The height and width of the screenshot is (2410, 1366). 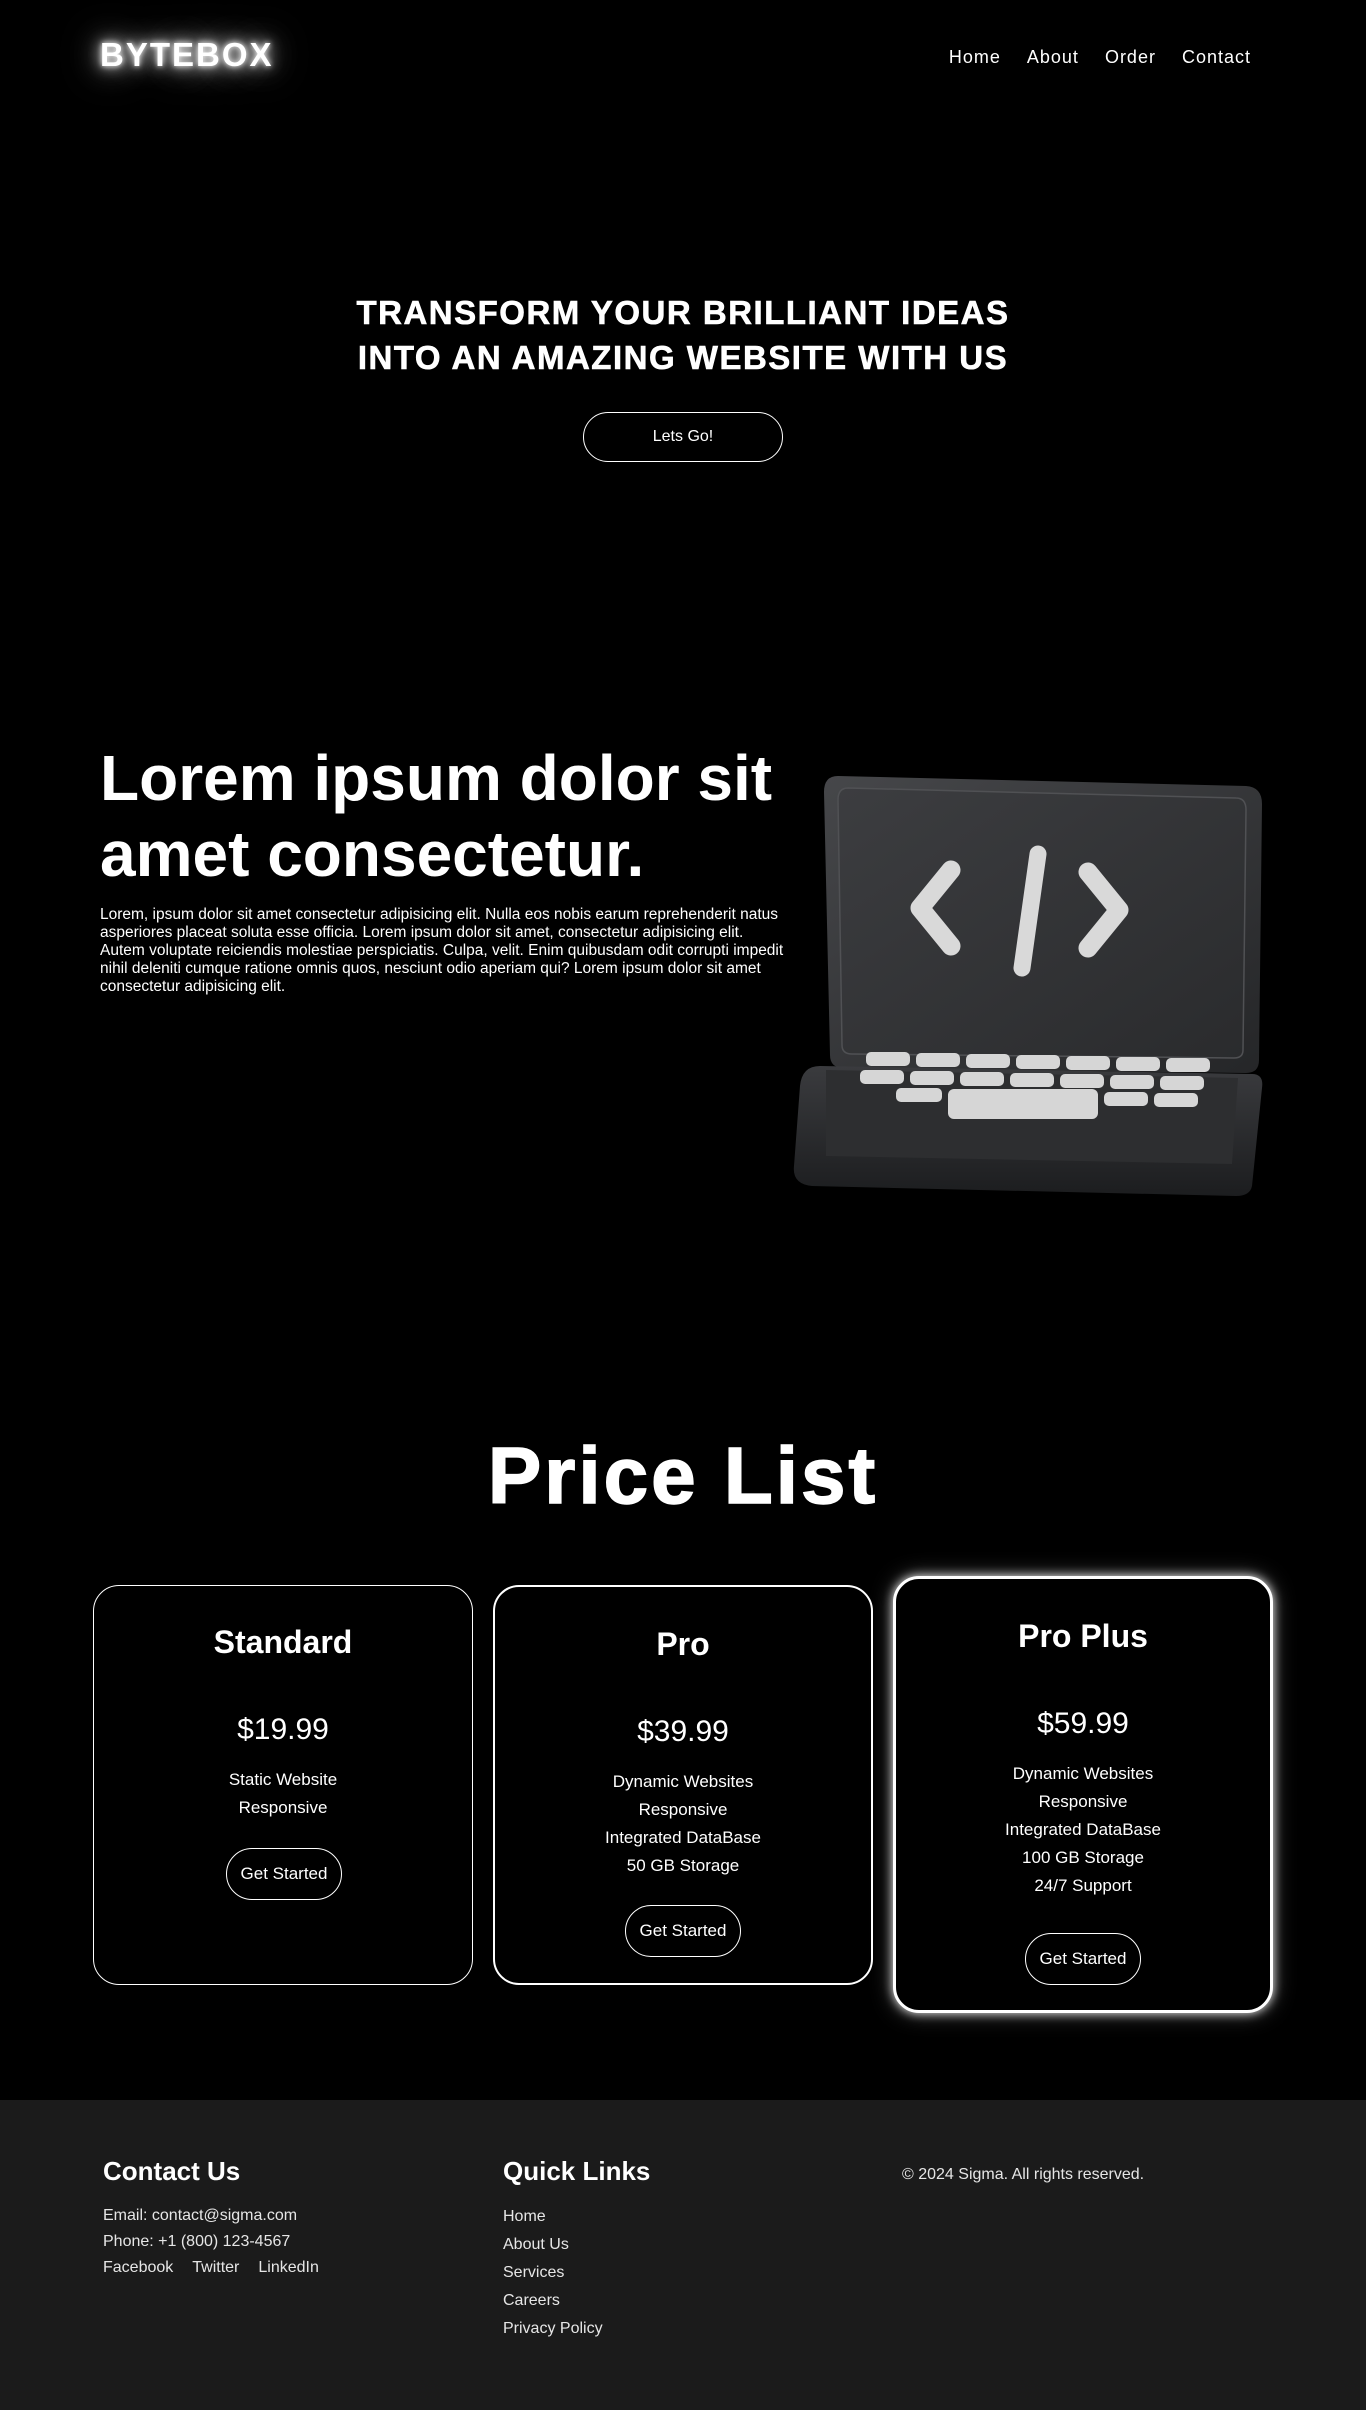 What do you see at coordinates (683, 1644) in the screenshot?
I see `plan-name: Pro` at bounding box center [683, 1644].